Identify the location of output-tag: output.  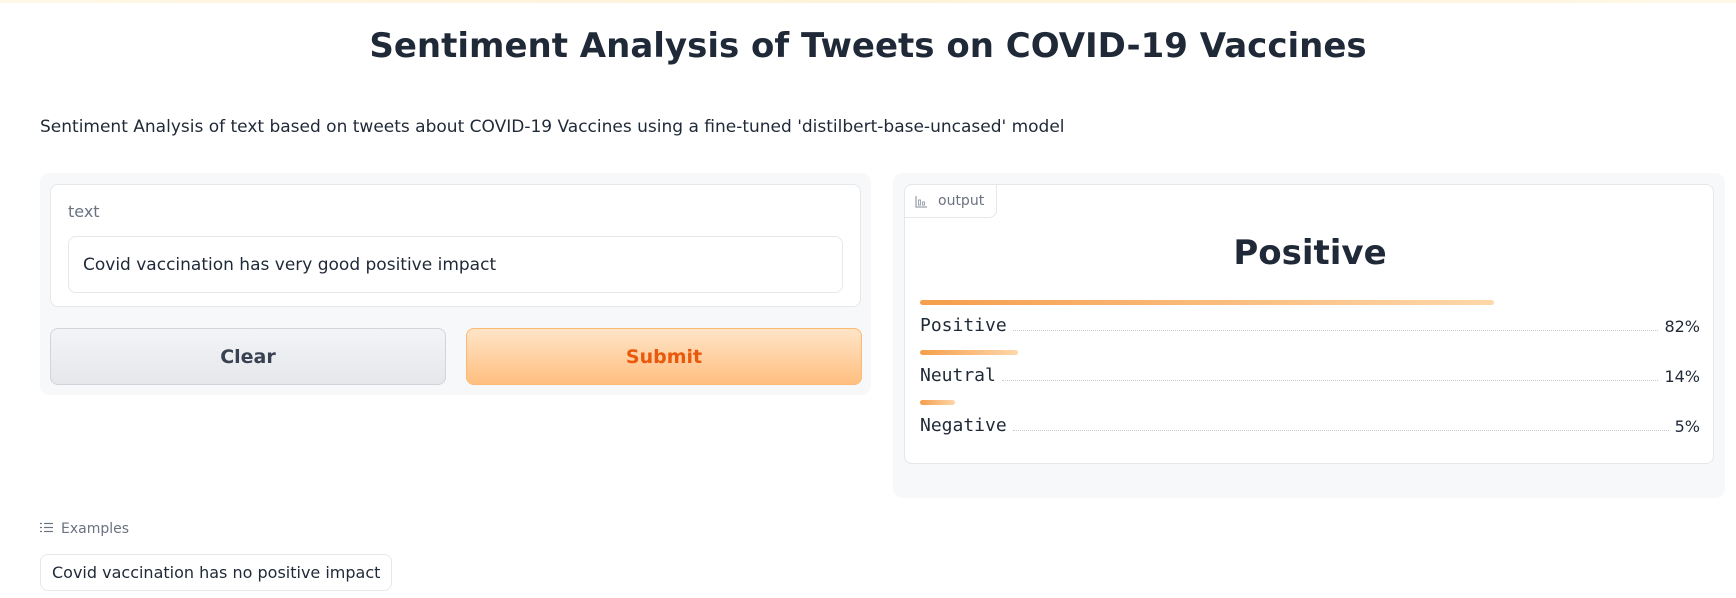
(951, 201).